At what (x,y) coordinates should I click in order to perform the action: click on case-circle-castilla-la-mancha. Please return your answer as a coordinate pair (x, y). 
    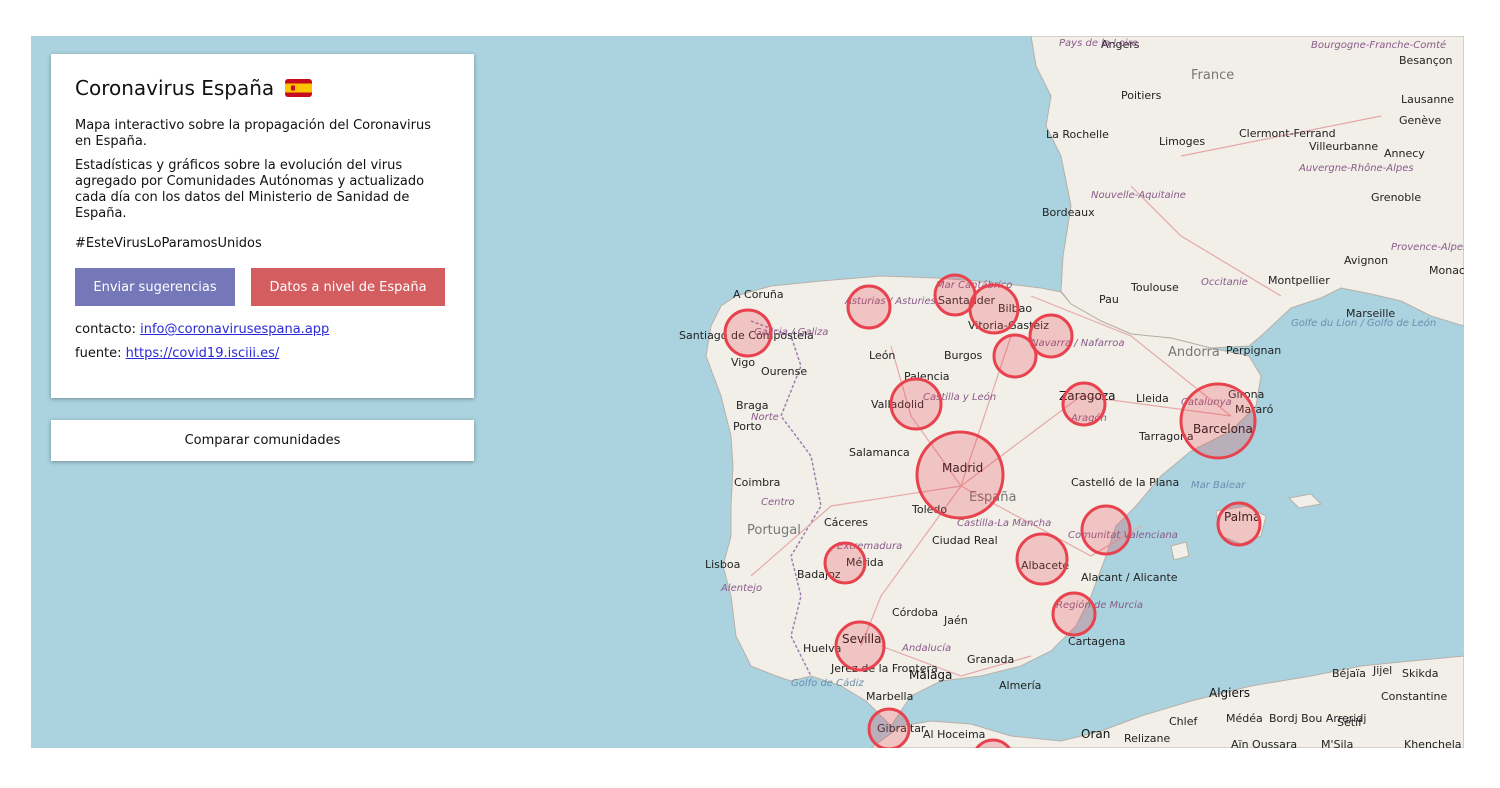
    Looking at the image, I should click on (1042, 559).